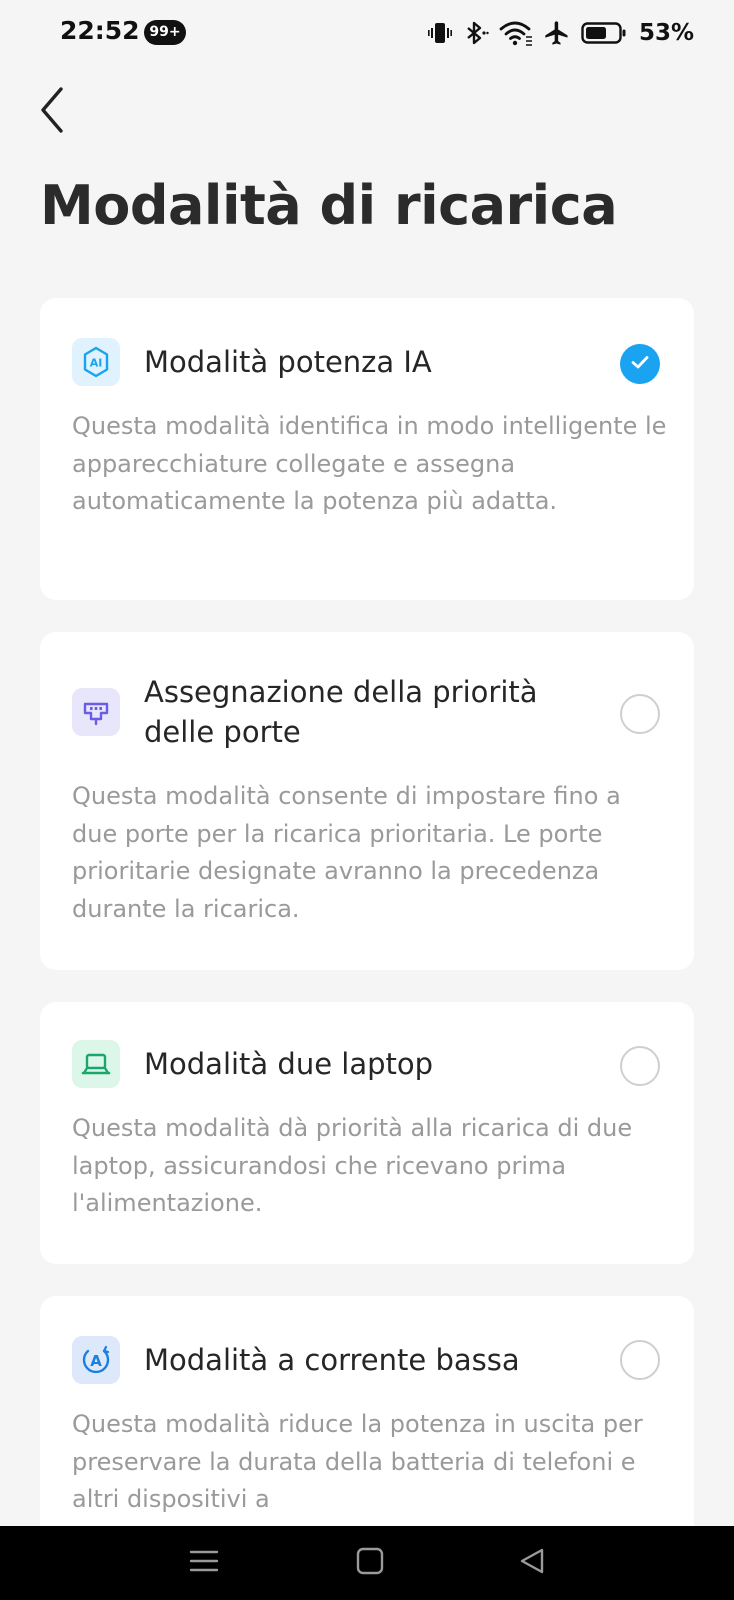 The image size is (734, 1600). Describe the element at coordinates (557, 33) in the screenshot. I see `airplane-icon` at that location.